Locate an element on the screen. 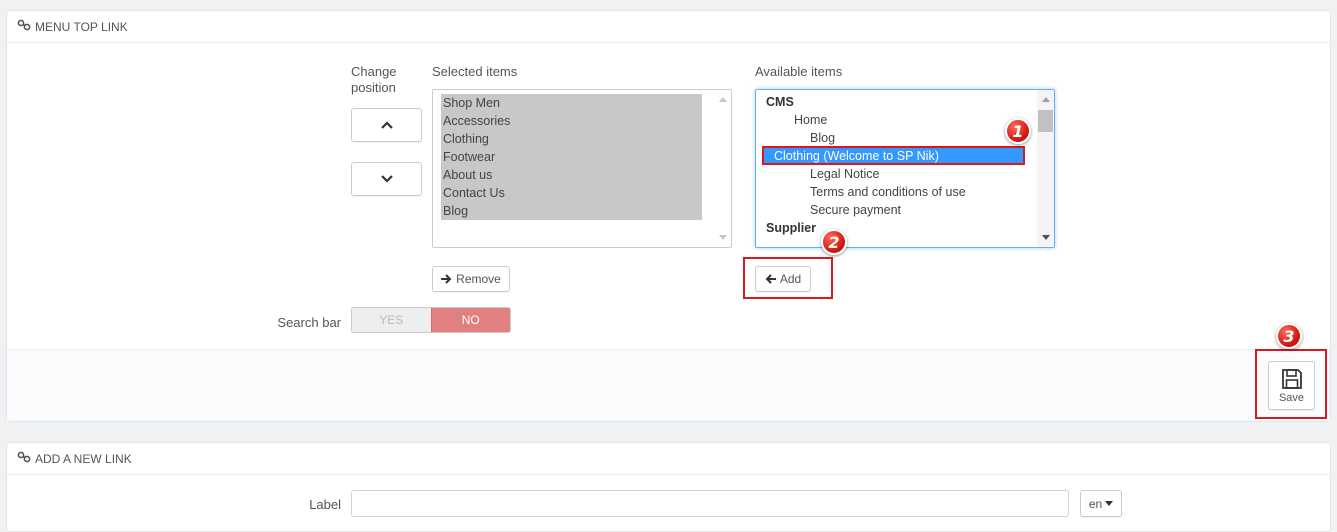 The height and width of the screenshot is (532, 1337). step-badge-2: 2 is located at coordinates (834, 242).